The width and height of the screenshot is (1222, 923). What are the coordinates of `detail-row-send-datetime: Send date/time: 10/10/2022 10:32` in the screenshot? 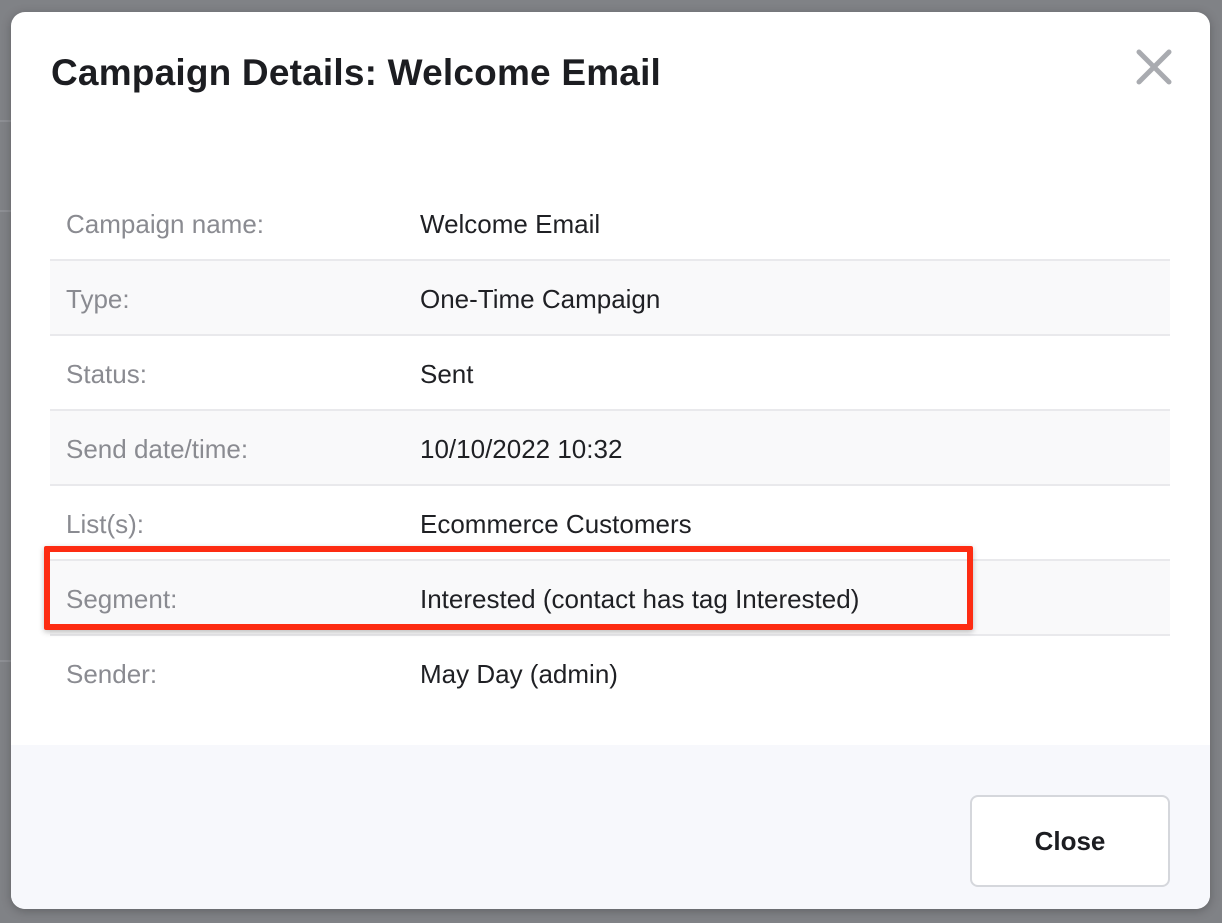 It's located at (610, 448).